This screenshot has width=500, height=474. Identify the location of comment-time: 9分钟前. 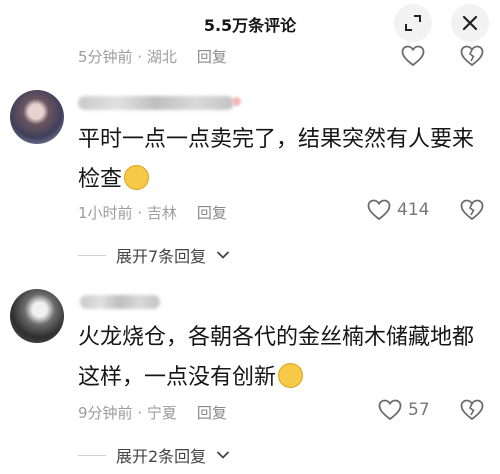
(105, 413).